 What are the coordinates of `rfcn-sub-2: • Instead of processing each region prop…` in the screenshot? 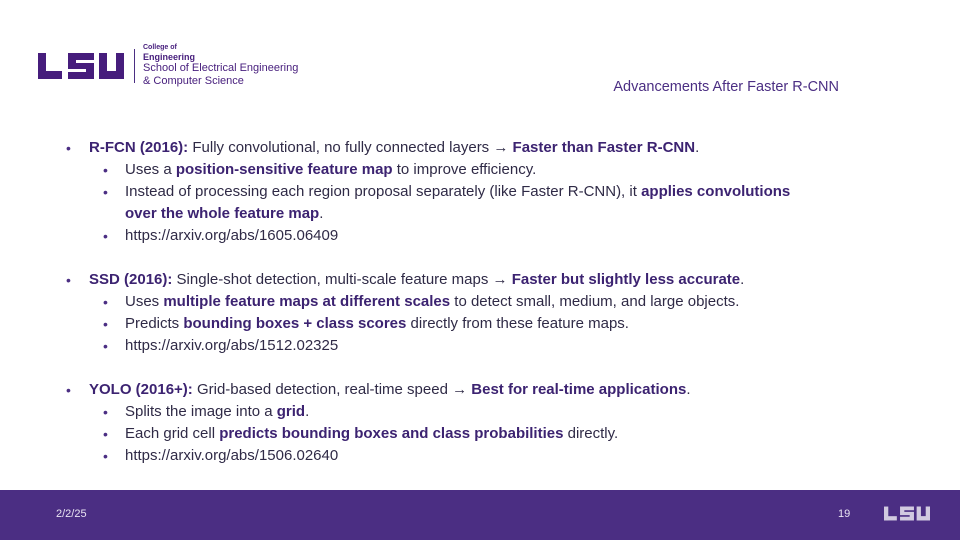 It's located at (462, 203).